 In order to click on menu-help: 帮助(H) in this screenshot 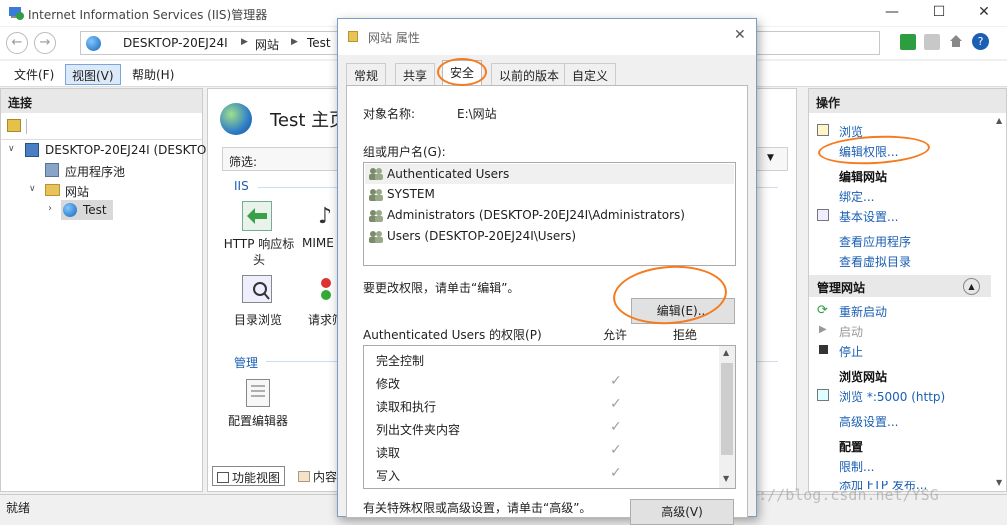, I will do `click(153, 74)`.